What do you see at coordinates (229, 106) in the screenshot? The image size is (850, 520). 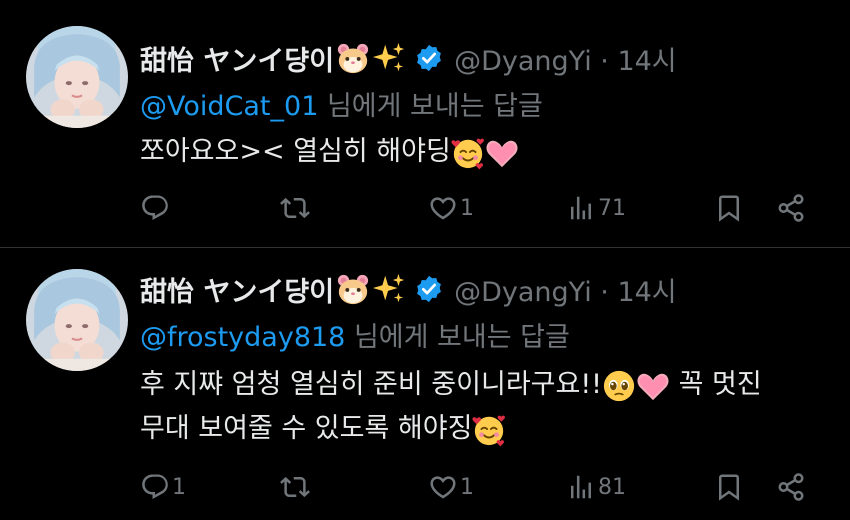 I see `mention-link: @VoidCat_01` at bounding box center [229, 106].